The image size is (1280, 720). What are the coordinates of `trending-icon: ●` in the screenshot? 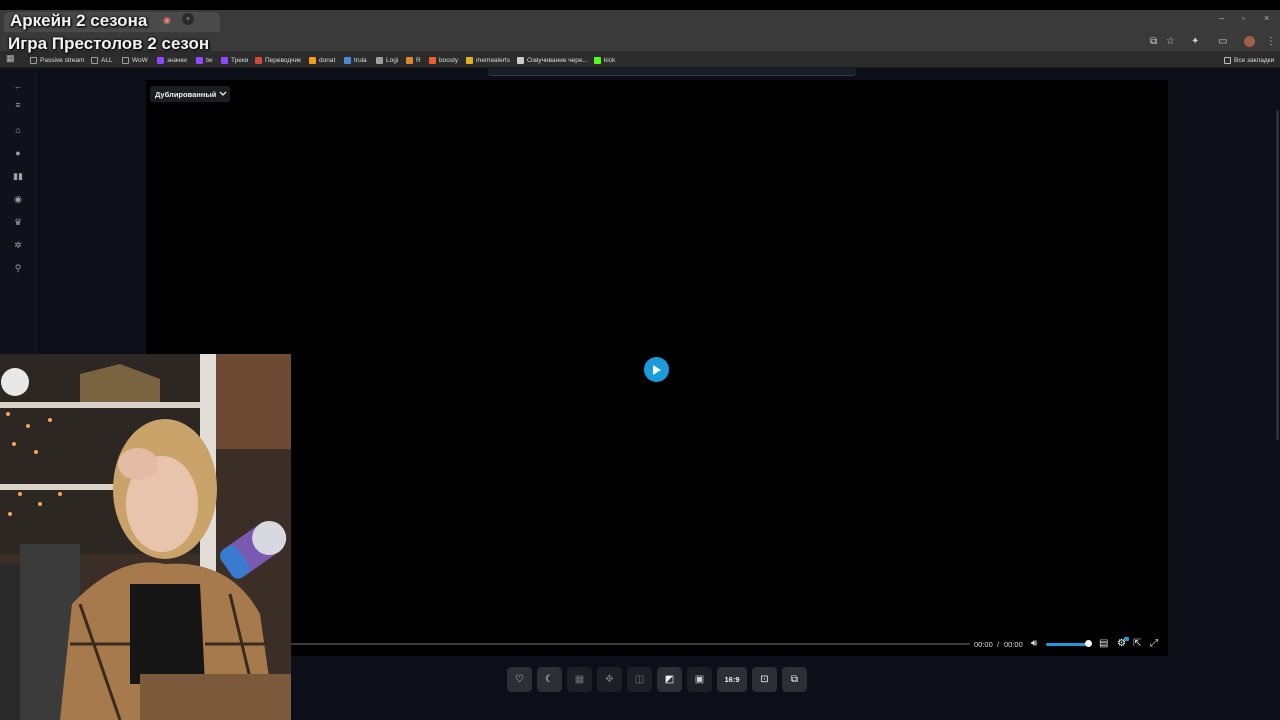 It's located at (18, 153).